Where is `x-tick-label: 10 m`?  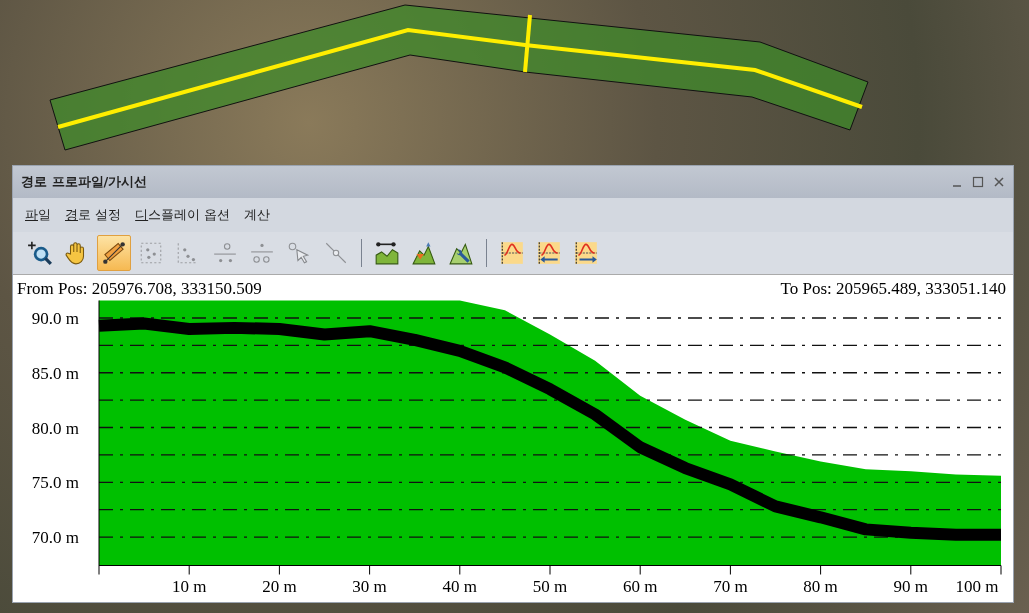
x-tick-label: 10 m is located at coordinates (189, 586).